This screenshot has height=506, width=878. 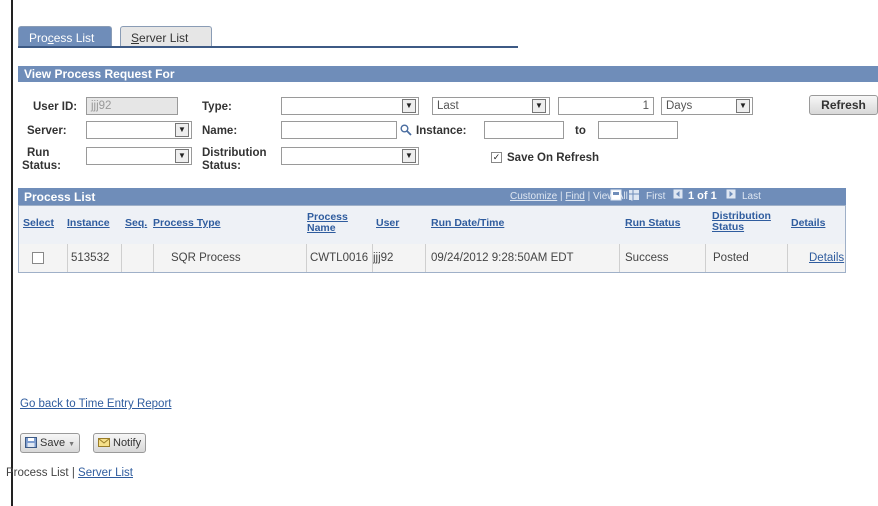 What do you see at coordinates (496, 157) in the screenshot?
I see `save-on-refresh-checkbox: ✓` at bounding box center [496, 157].